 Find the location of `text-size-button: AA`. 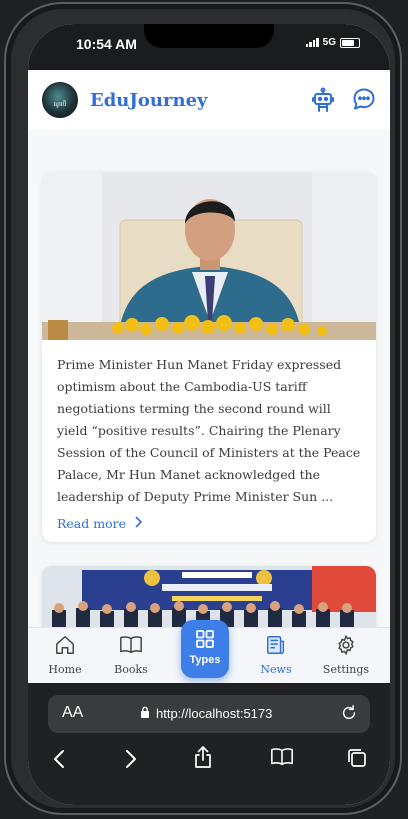

text-size-button: AA is located at coordinates (72, 713).